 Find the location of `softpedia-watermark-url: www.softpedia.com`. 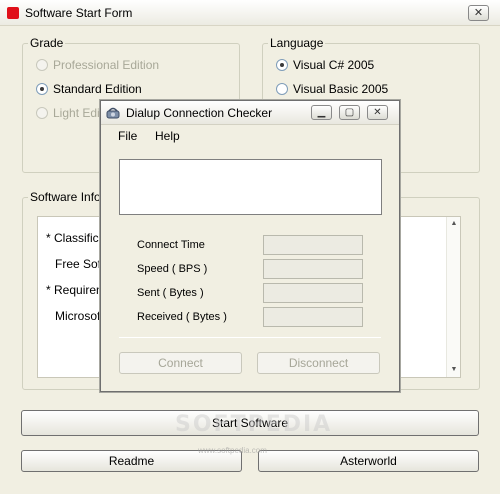

softpedia-watermark-url: www.softpedia.com is located at coordinates (232, 450).